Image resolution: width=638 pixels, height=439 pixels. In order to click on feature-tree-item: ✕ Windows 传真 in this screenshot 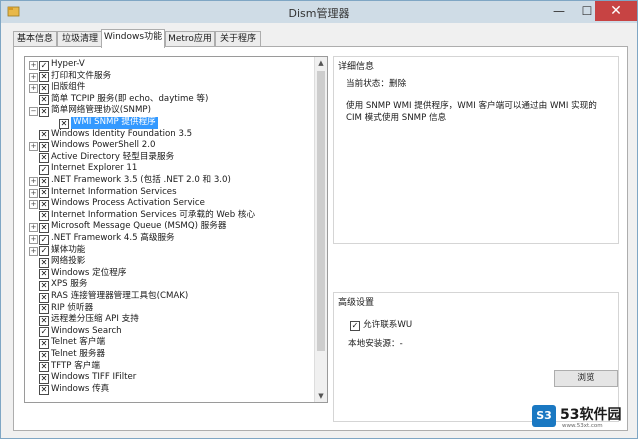, I will do `click(169, 390)`.